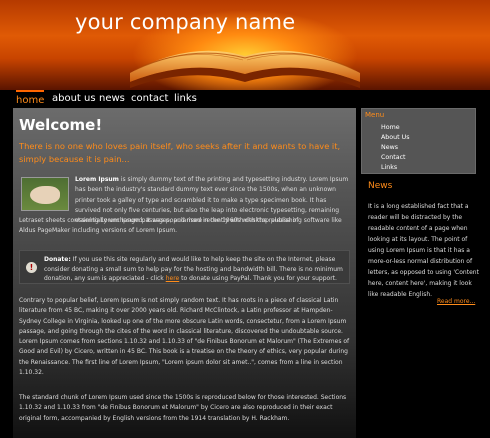 The width and height of the screenshot is (490, 438). I want to click on nav-about-us: about us, so click(74, 99).